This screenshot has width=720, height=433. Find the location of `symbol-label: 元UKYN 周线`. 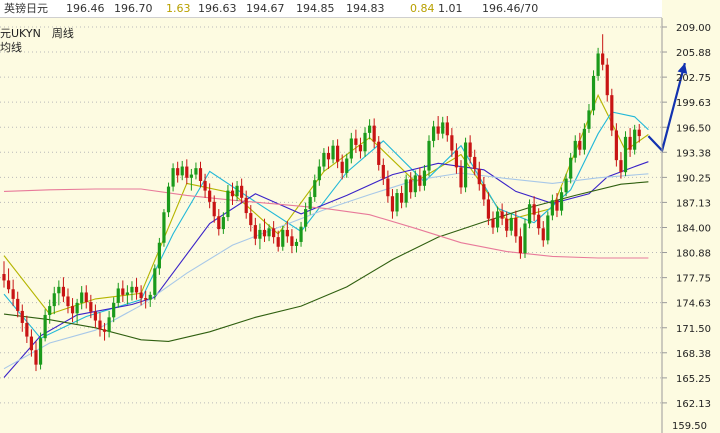

symbol-label: 元UKYN 周线 is located at coordinates (37, 33).